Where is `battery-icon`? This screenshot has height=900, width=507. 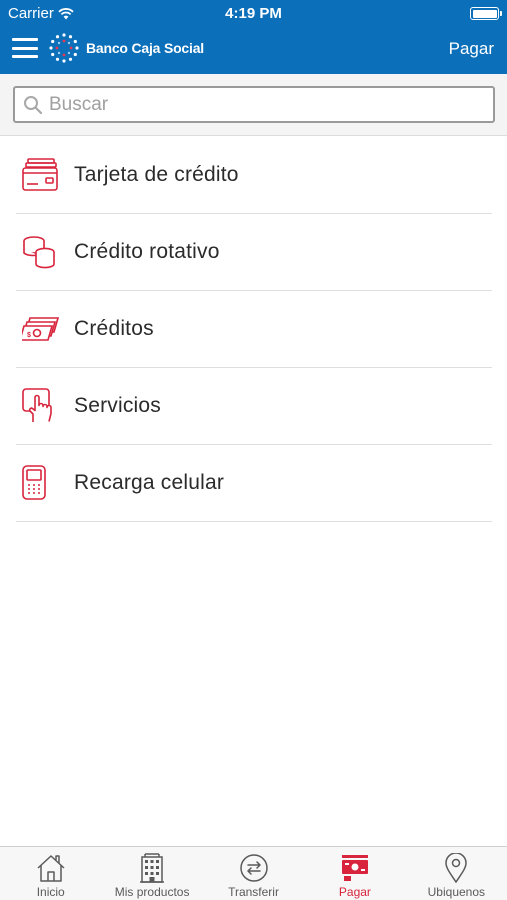 battery-icon is located at coordinates (486, 13).